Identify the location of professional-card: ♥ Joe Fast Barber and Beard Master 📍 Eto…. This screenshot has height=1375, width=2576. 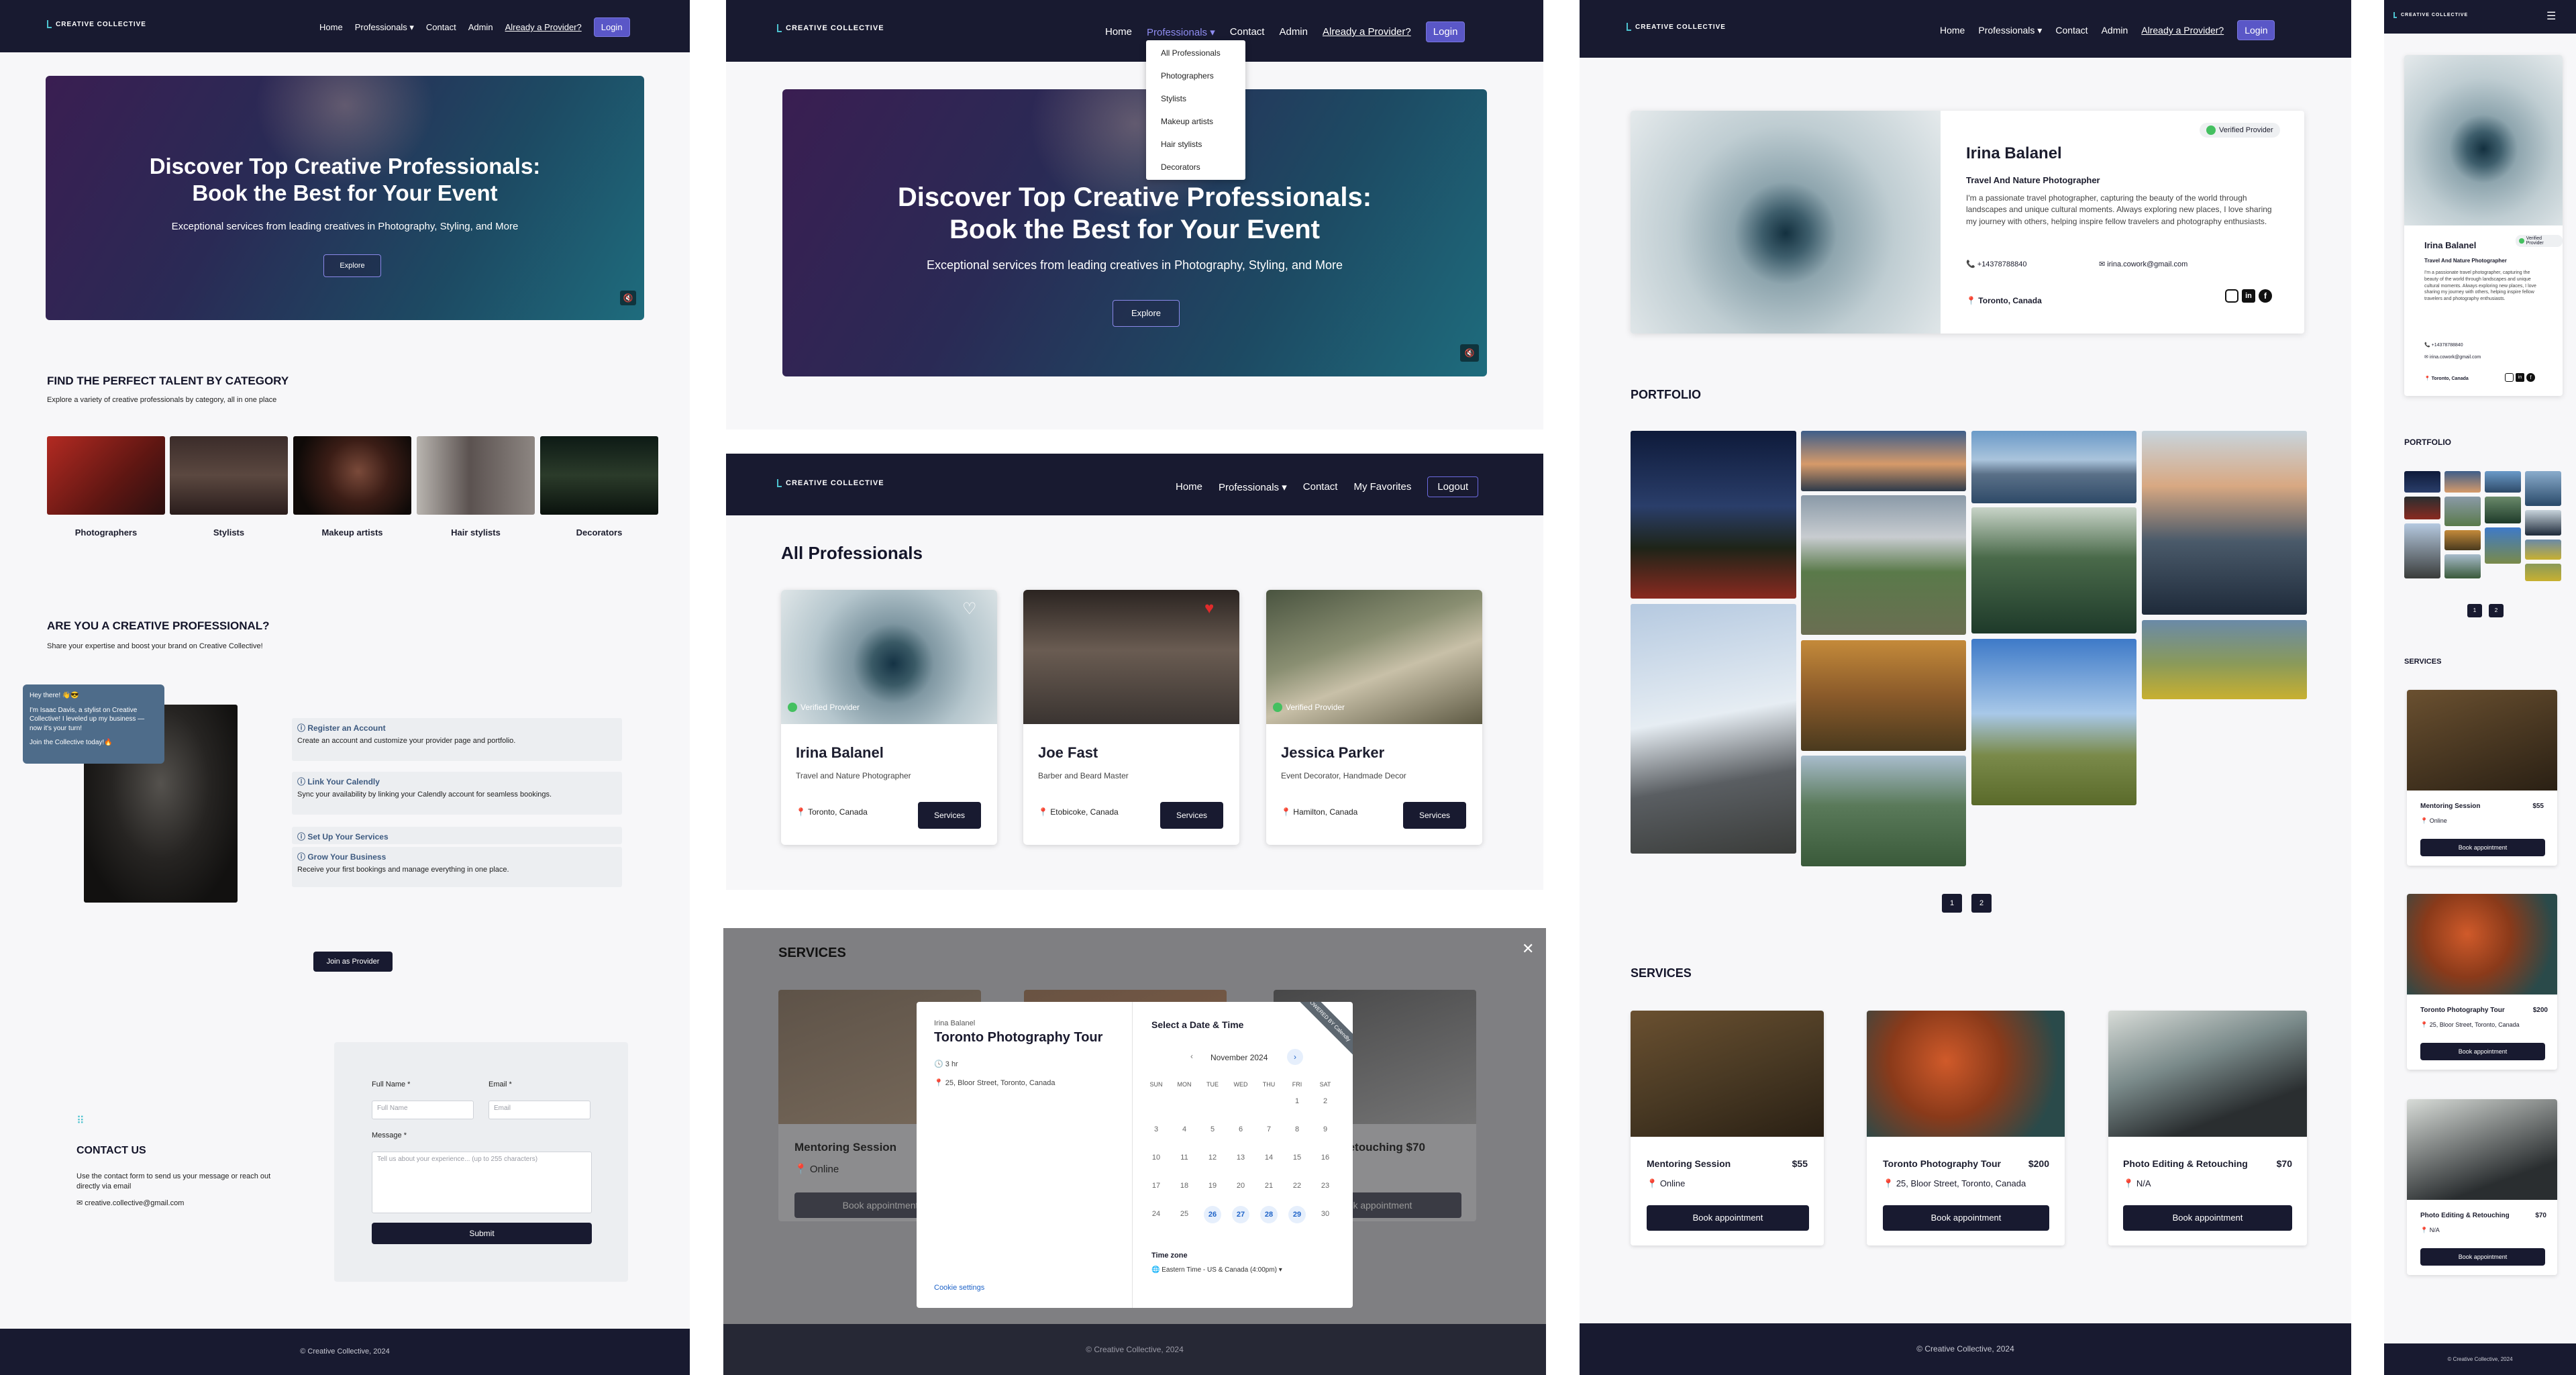
(1131, 718).